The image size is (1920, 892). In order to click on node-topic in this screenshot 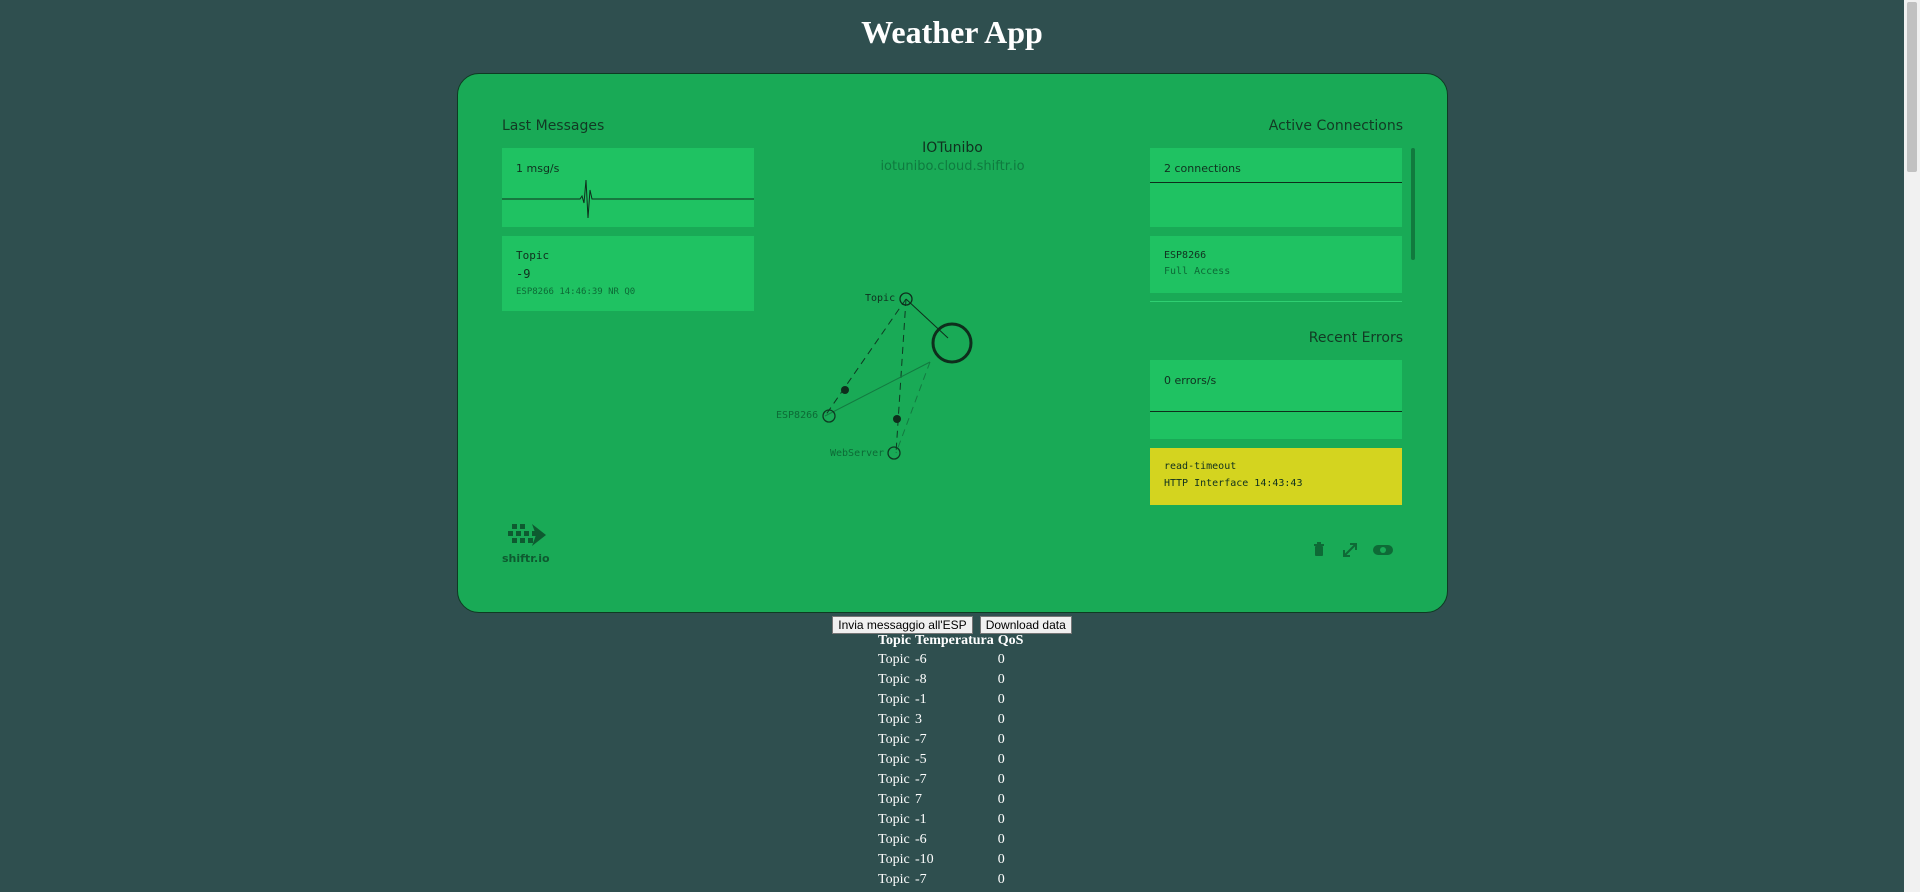, I will do `click(906, 299)`.